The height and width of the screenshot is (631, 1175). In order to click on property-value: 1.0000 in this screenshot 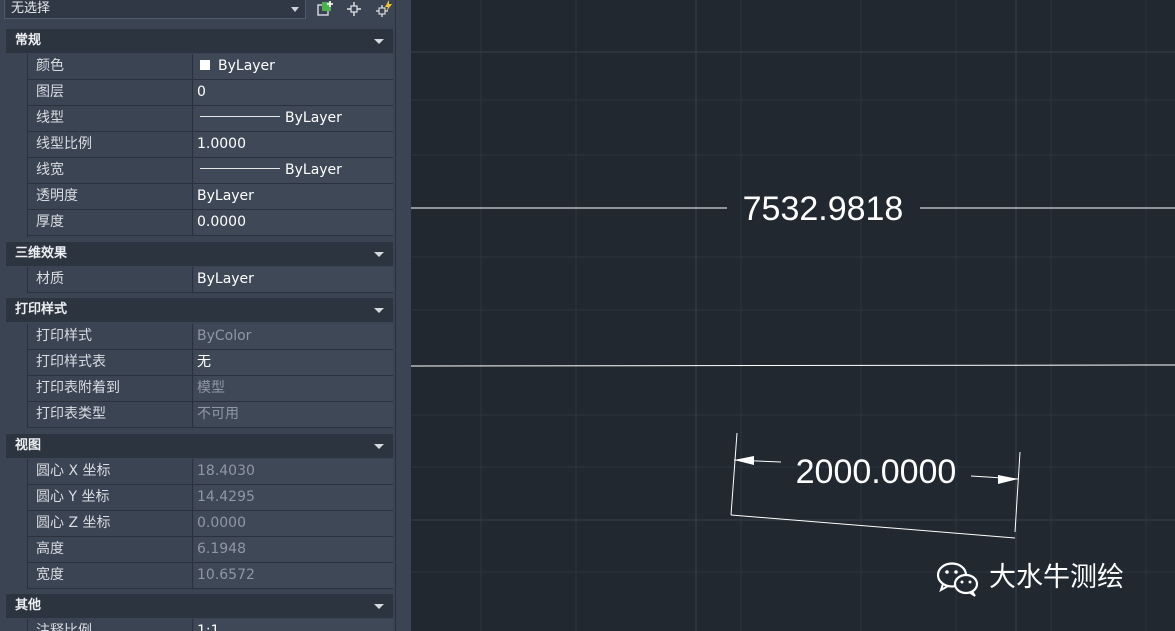, I will do `click(293, 144)`.